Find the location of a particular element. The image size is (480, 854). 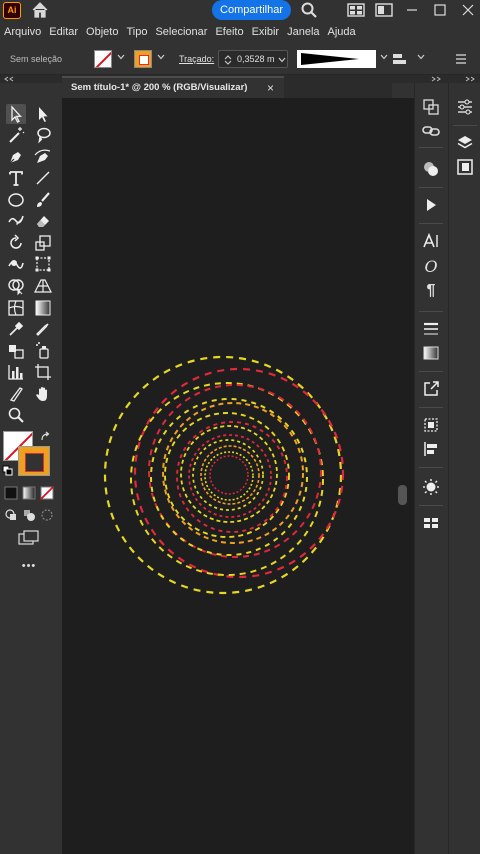

shape-builder-icon is located at coordinates (16, 286).